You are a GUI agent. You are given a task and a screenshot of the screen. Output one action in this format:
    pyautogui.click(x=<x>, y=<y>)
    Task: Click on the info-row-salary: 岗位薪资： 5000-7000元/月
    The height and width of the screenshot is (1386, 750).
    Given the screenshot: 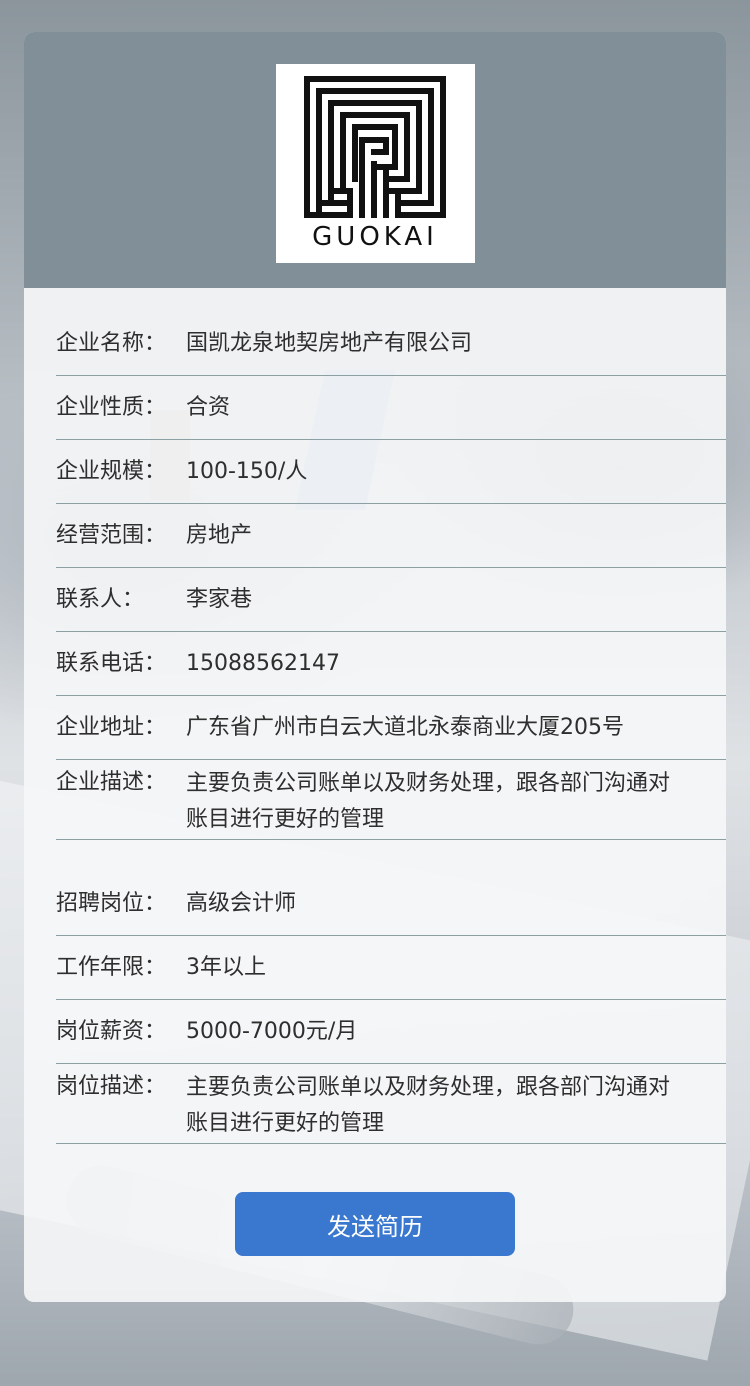 What is the action you would take?
    pyautogui.click(x=391, y=1032)
    